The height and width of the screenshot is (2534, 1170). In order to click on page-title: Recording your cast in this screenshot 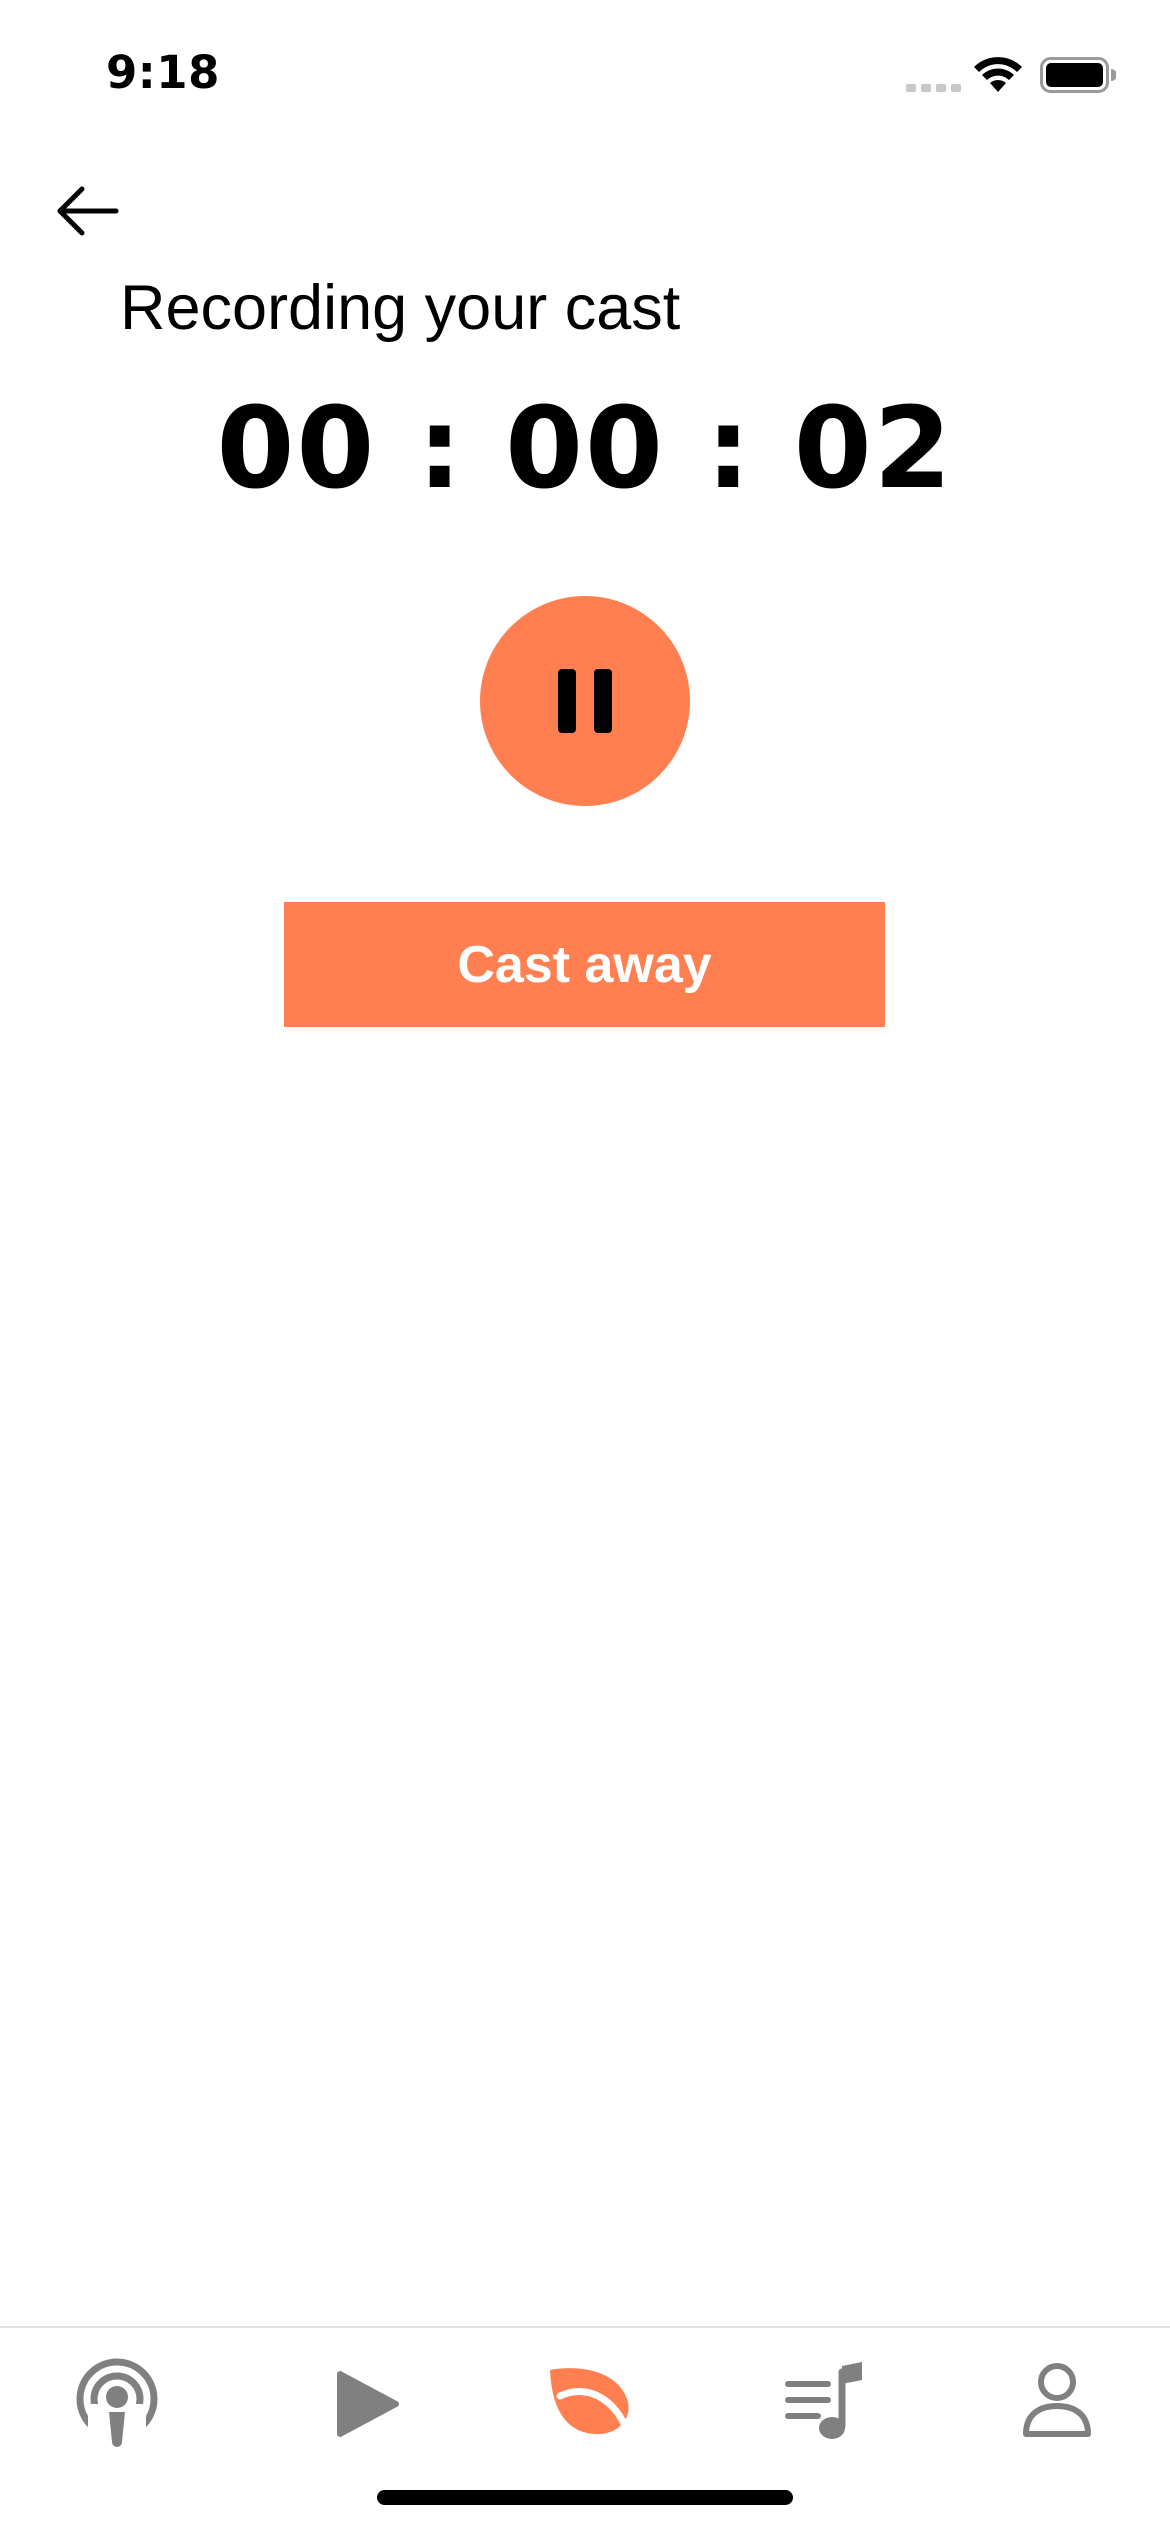, I will do `click(400, 308)`.